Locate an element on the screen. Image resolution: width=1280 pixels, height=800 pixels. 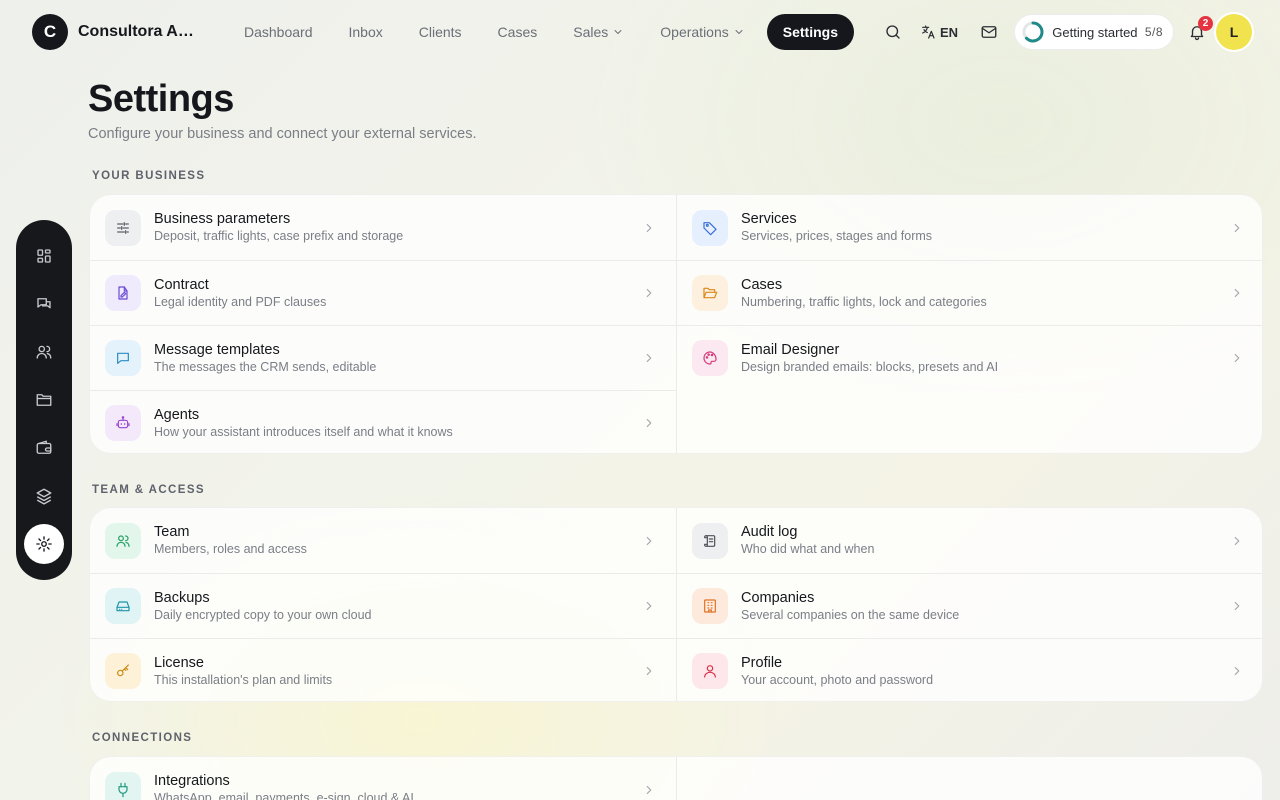
row-title: Business parameters is located at coordinates (222, 219).